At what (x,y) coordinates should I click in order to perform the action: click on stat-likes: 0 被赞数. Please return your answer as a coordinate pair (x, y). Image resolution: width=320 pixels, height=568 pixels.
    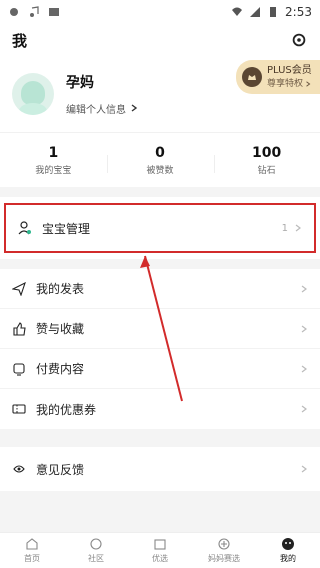
    Looking at the image, I should click on (160, 160).